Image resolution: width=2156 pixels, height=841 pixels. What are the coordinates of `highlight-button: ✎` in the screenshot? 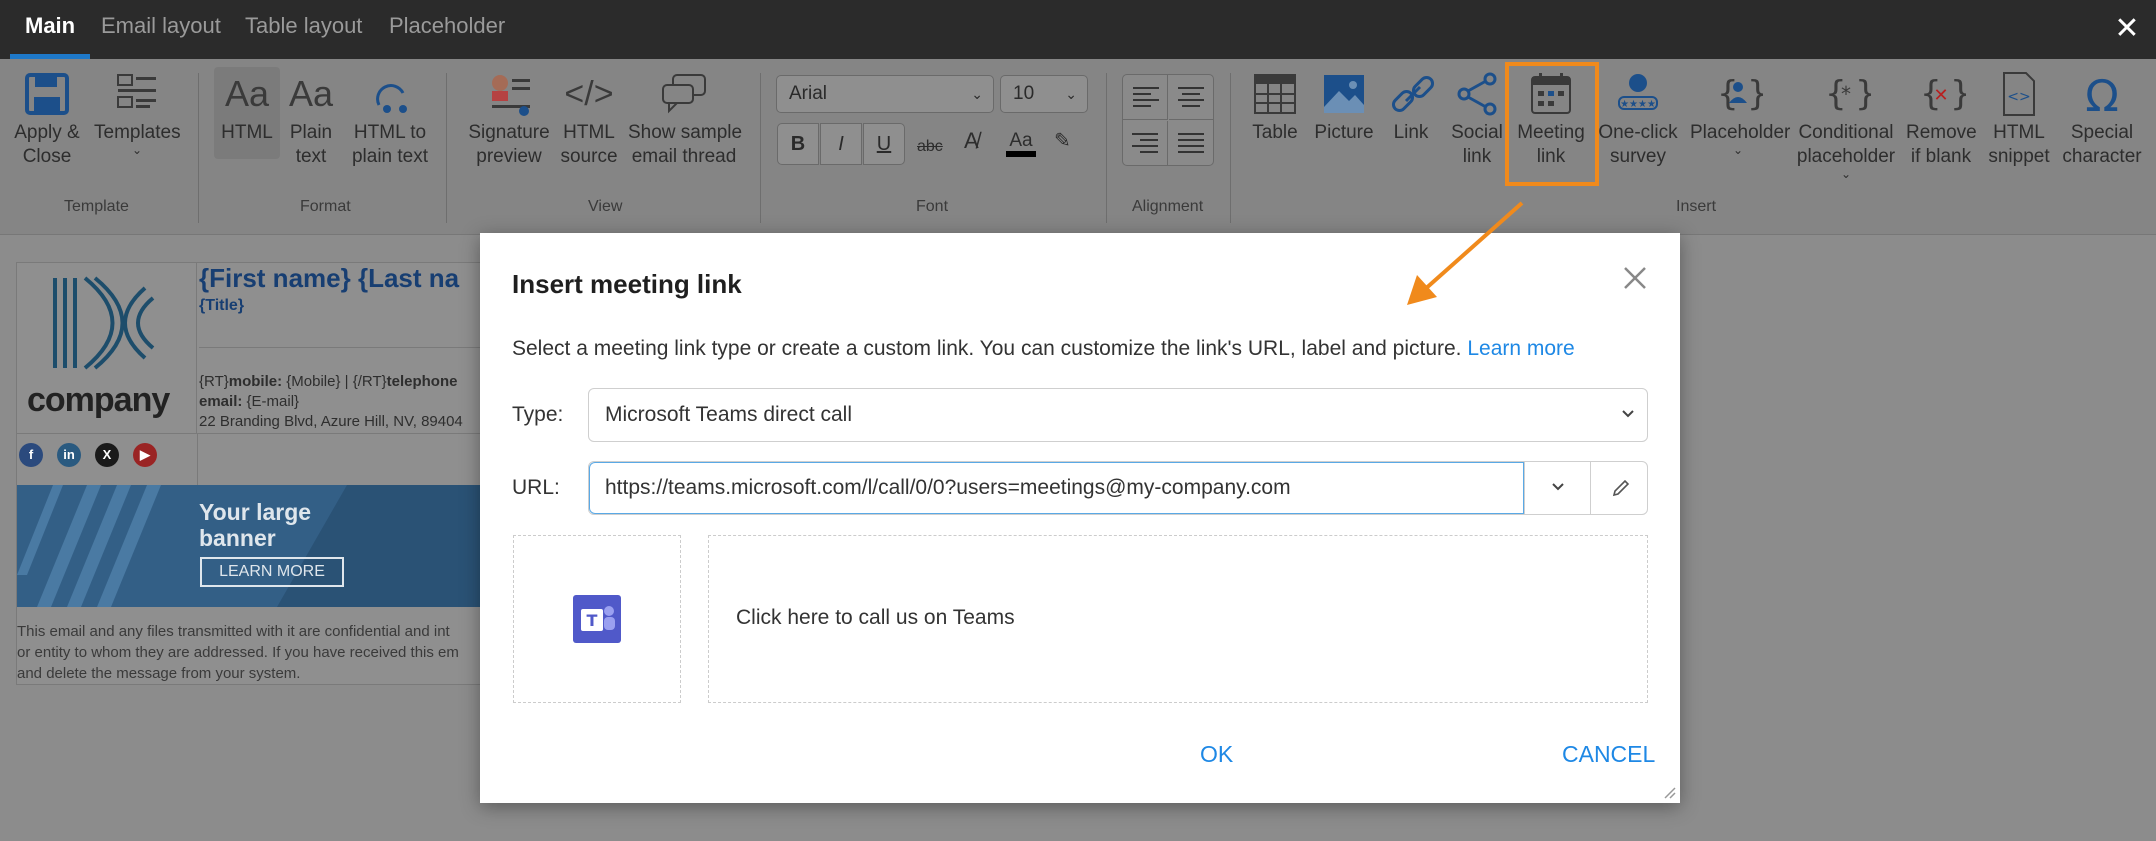 It's located at (1062, 141).